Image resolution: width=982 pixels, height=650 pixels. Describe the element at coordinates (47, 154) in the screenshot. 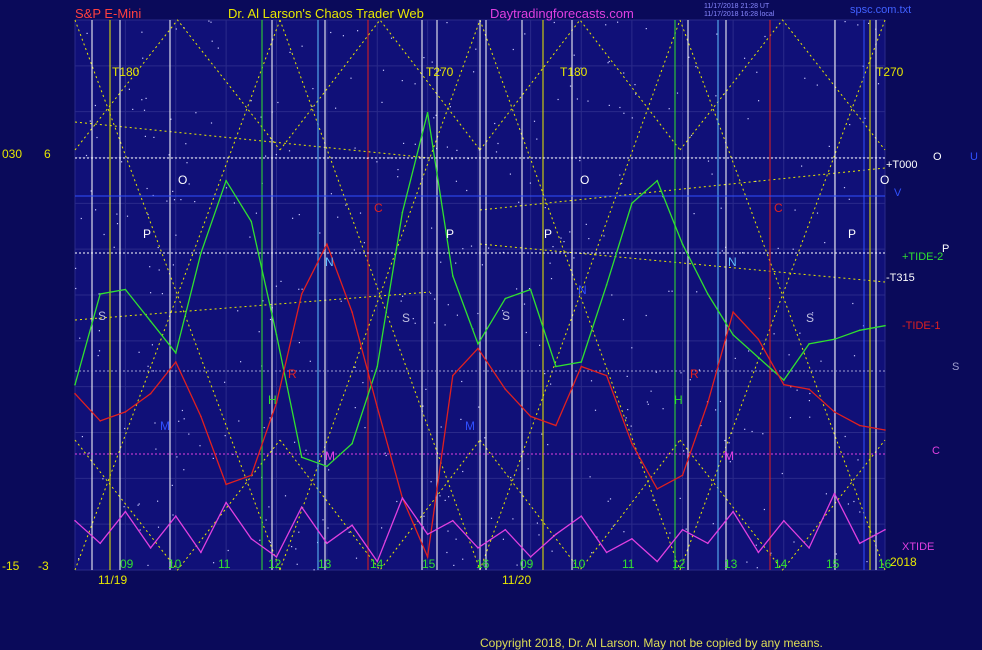

I see `left-axis-top-inner: 6` at that location.